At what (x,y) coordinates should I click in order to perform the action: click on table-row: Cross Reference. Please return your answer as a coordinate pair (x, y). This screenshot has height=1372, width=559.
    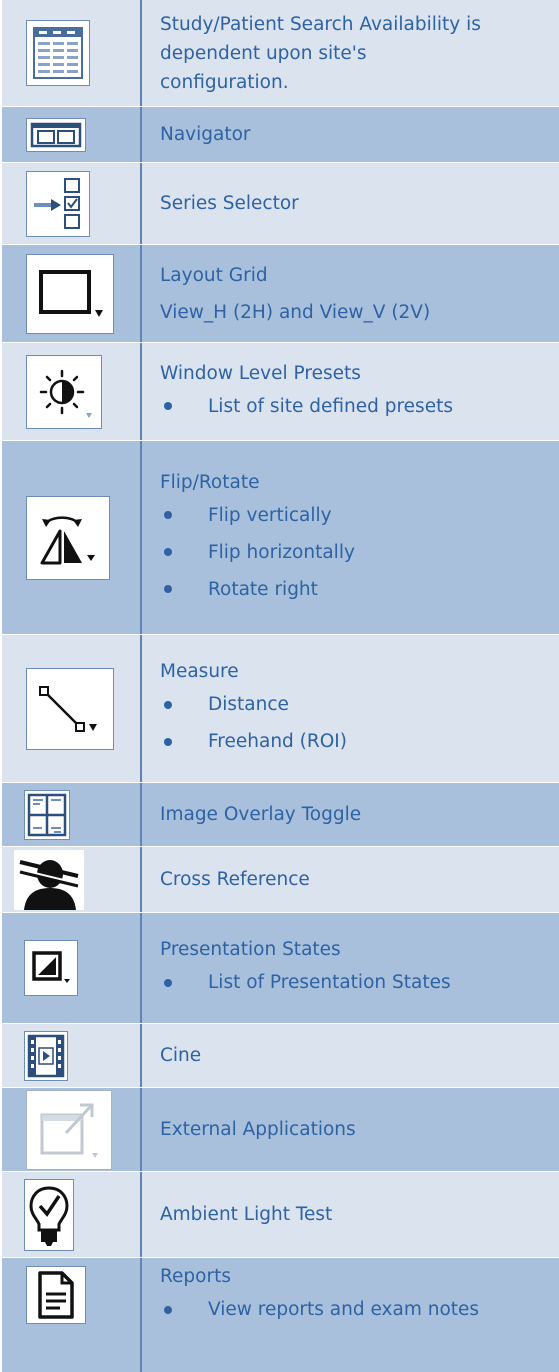
    Looking at the image, I should click on (280, 880).